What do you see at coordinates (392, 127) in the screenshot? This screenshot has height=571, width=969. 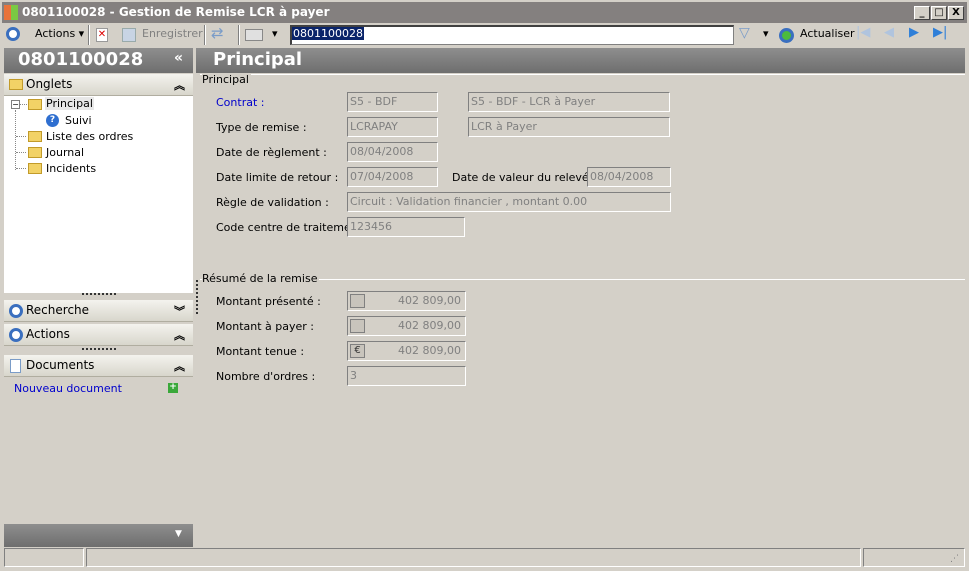 I see `type-remise-code-field: LCRAPAY` at bounding box center [392, 127].